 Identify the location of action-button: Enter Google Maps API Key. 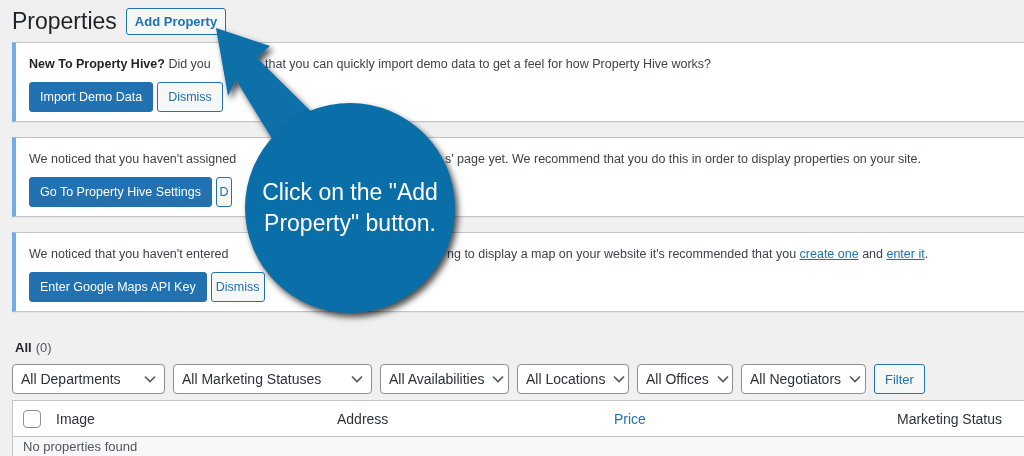
(118, 287).